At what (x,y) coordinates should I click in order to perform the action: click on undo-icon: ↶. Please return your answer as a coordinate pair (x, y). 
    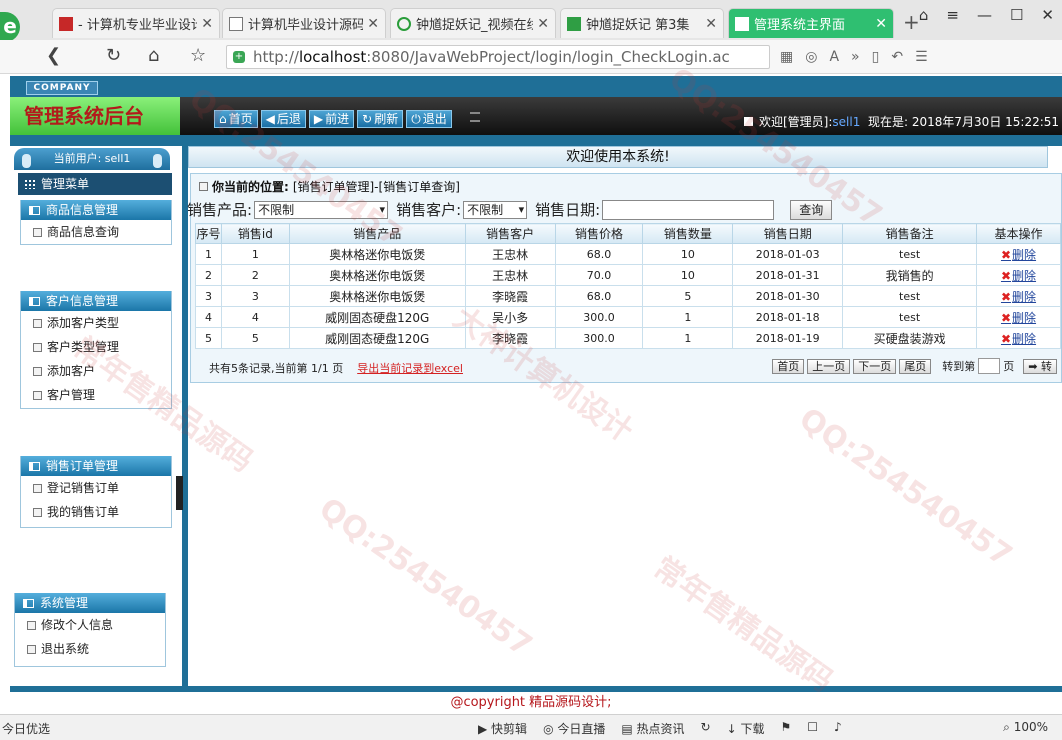
    Looking at the image, I should click on (897, 57).